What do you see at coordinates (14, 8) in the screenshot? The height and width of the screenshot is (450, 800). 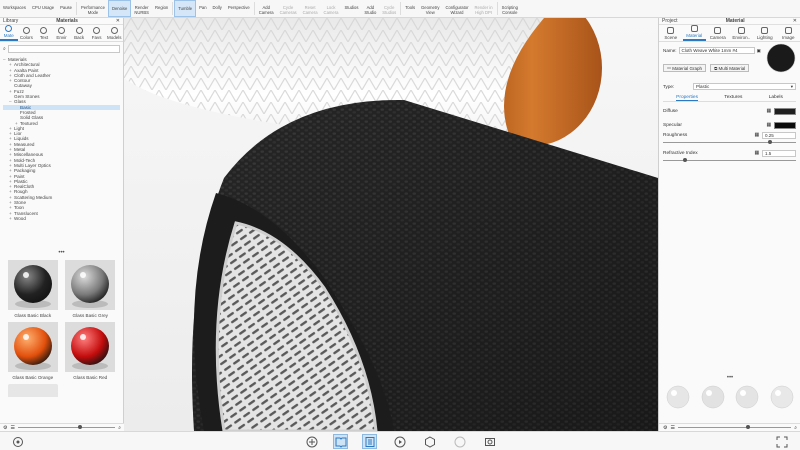 I see `toolbar-button-workspaces: Workspaces` at bounding box center [14, 8].